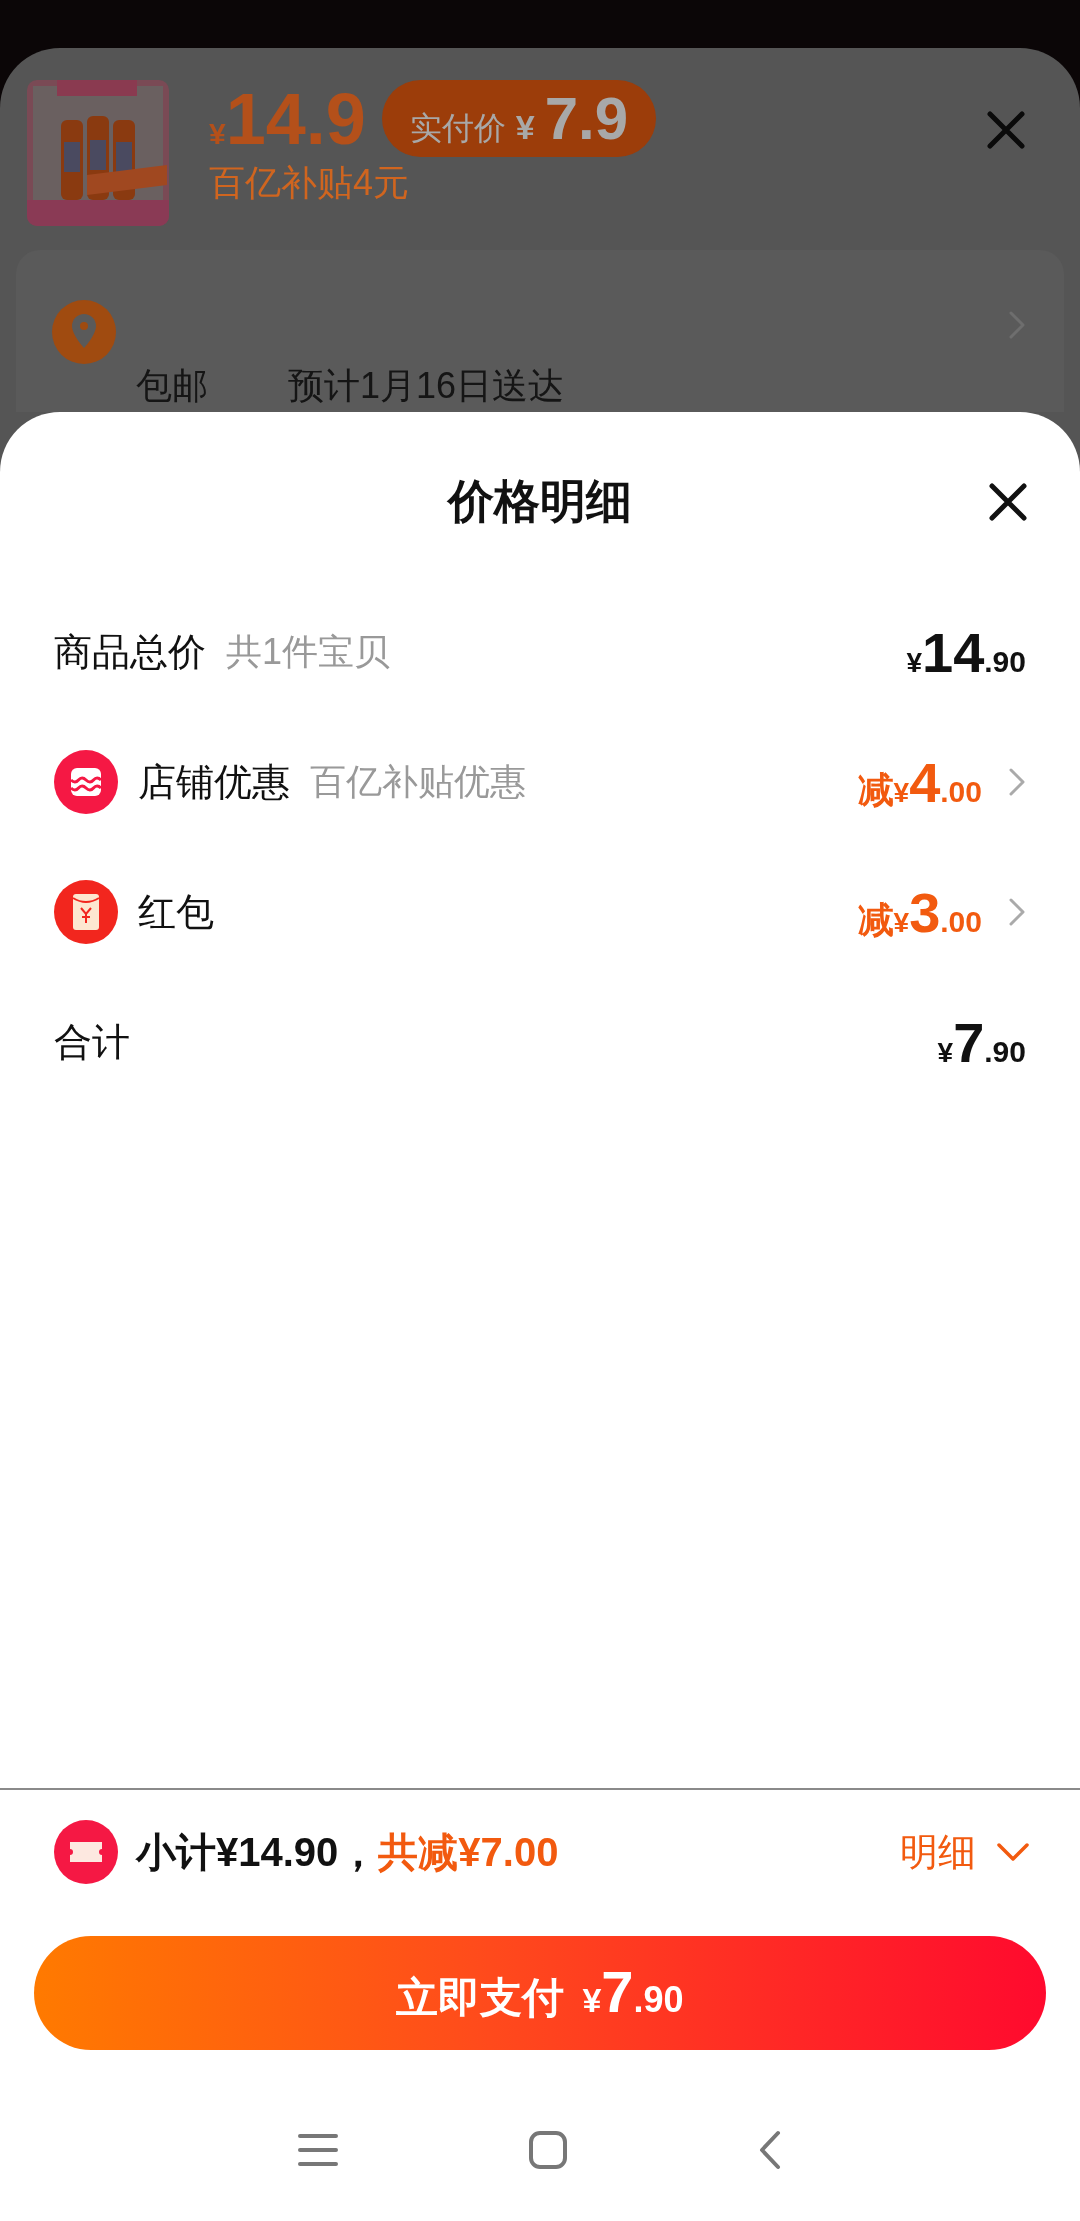 The width and height of the screenshot is (1080, 2221). Describe the element at coordinates (966, 652) in the screenshot. I see `price-amount: ¥14.90` at that location.